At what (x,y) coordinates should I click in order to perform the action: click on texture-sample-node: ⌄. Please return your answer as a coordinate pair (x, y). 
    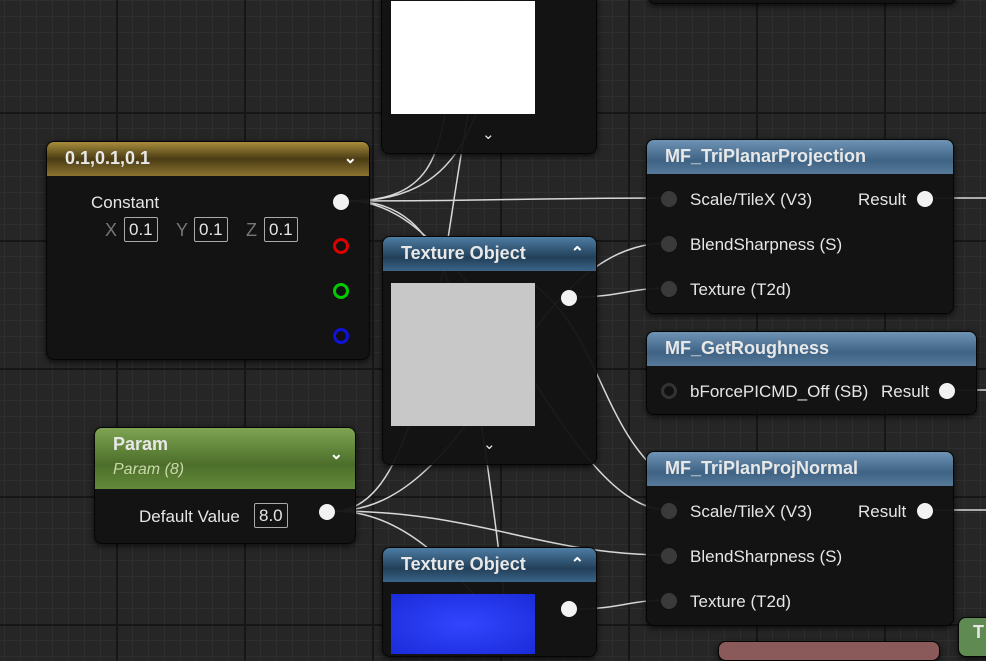
    Looking at the image, I should click on (489, 77).